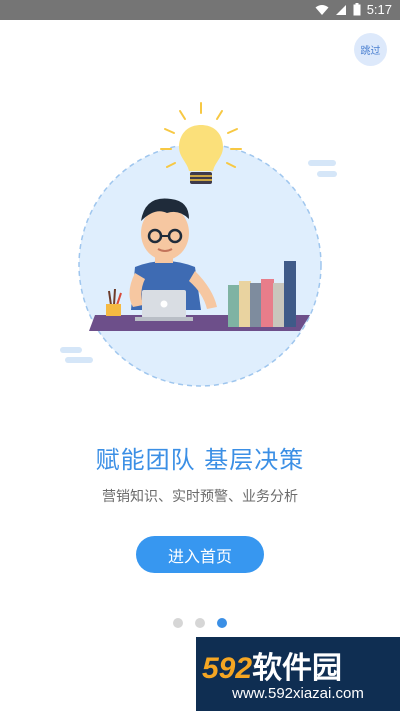 Image resolution: width=400 pixels, height=711 pixels. I want to click on pagination-dots, so click(200, 623).